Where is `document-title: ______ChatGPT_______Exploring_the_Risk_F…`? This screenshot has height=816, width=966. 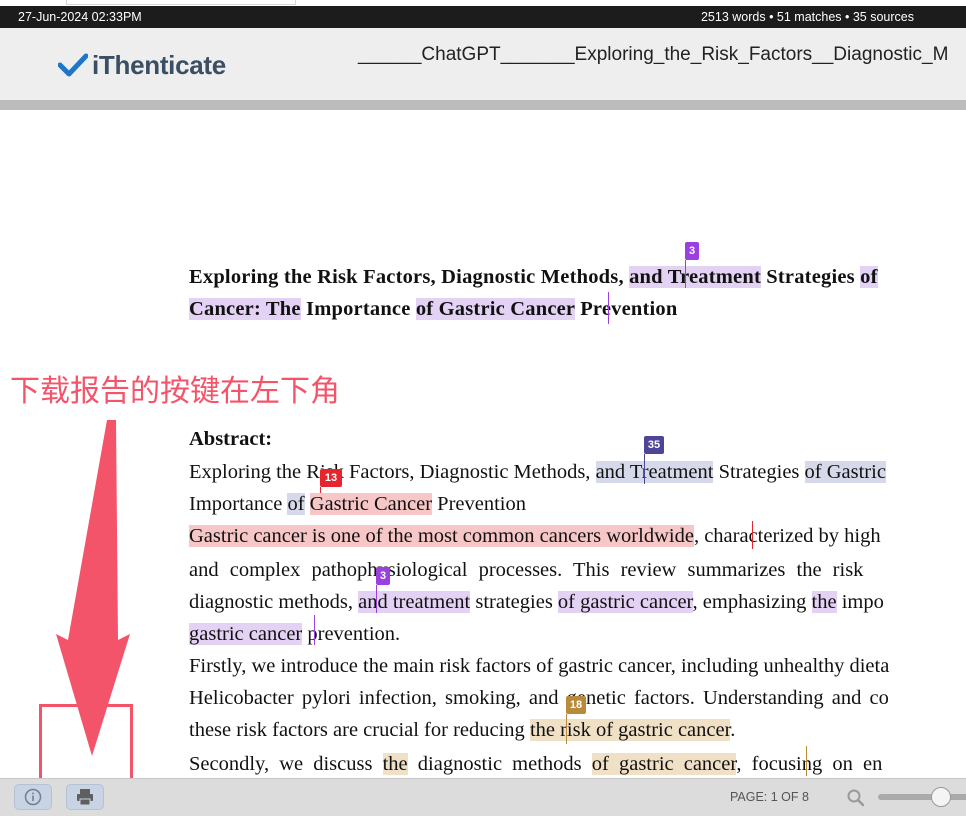
document-title: ______ChatGPT_______Exploring_the_Risk_F… is located at coordinates (653, 54).